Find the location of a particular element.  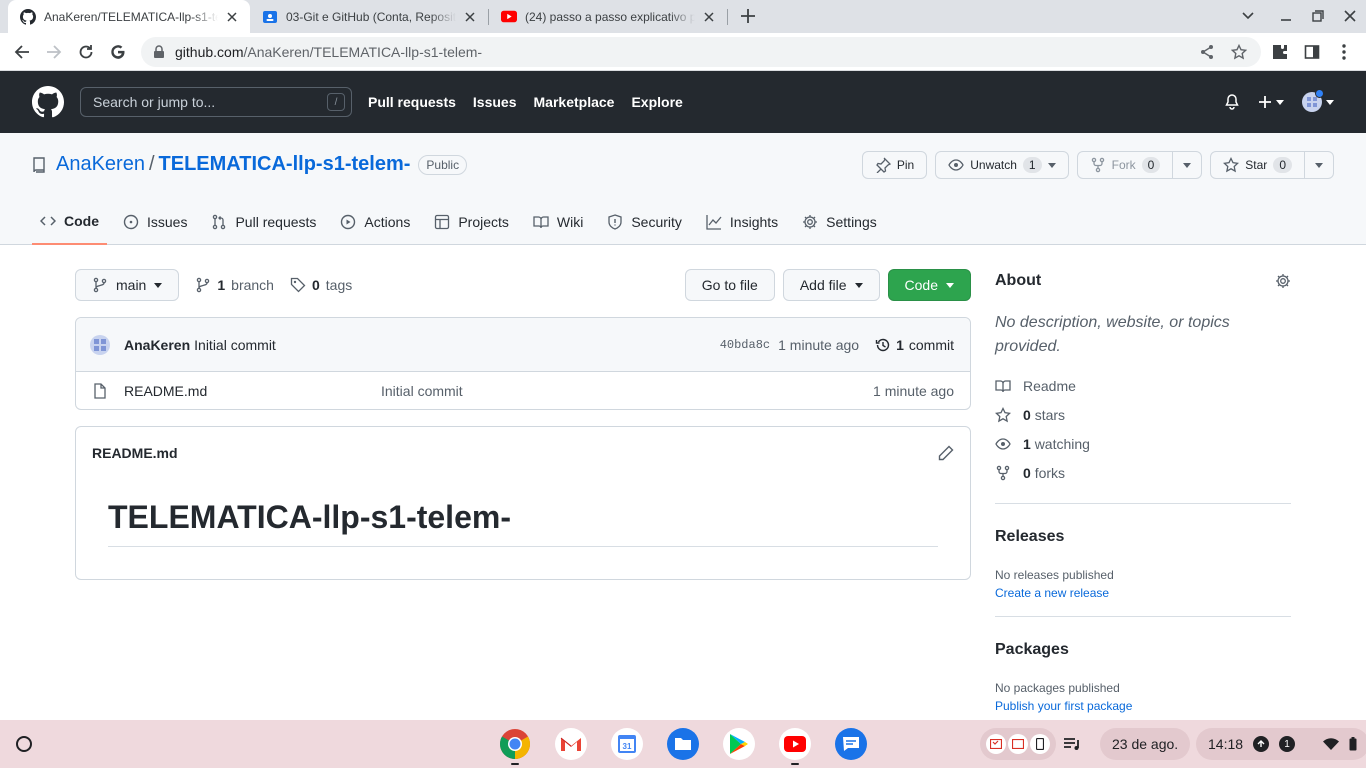

github-nav: Pull requests Issues Marketplace Explore is located at coordinates (525, 102).